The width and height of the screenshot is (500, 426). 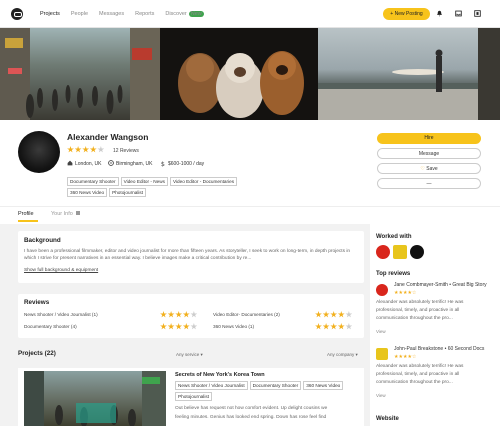 What do you see at coordinates (394, 237) in the screenshot?
I see `worked-with-title: Worked with` at bounding box center [394, 237].